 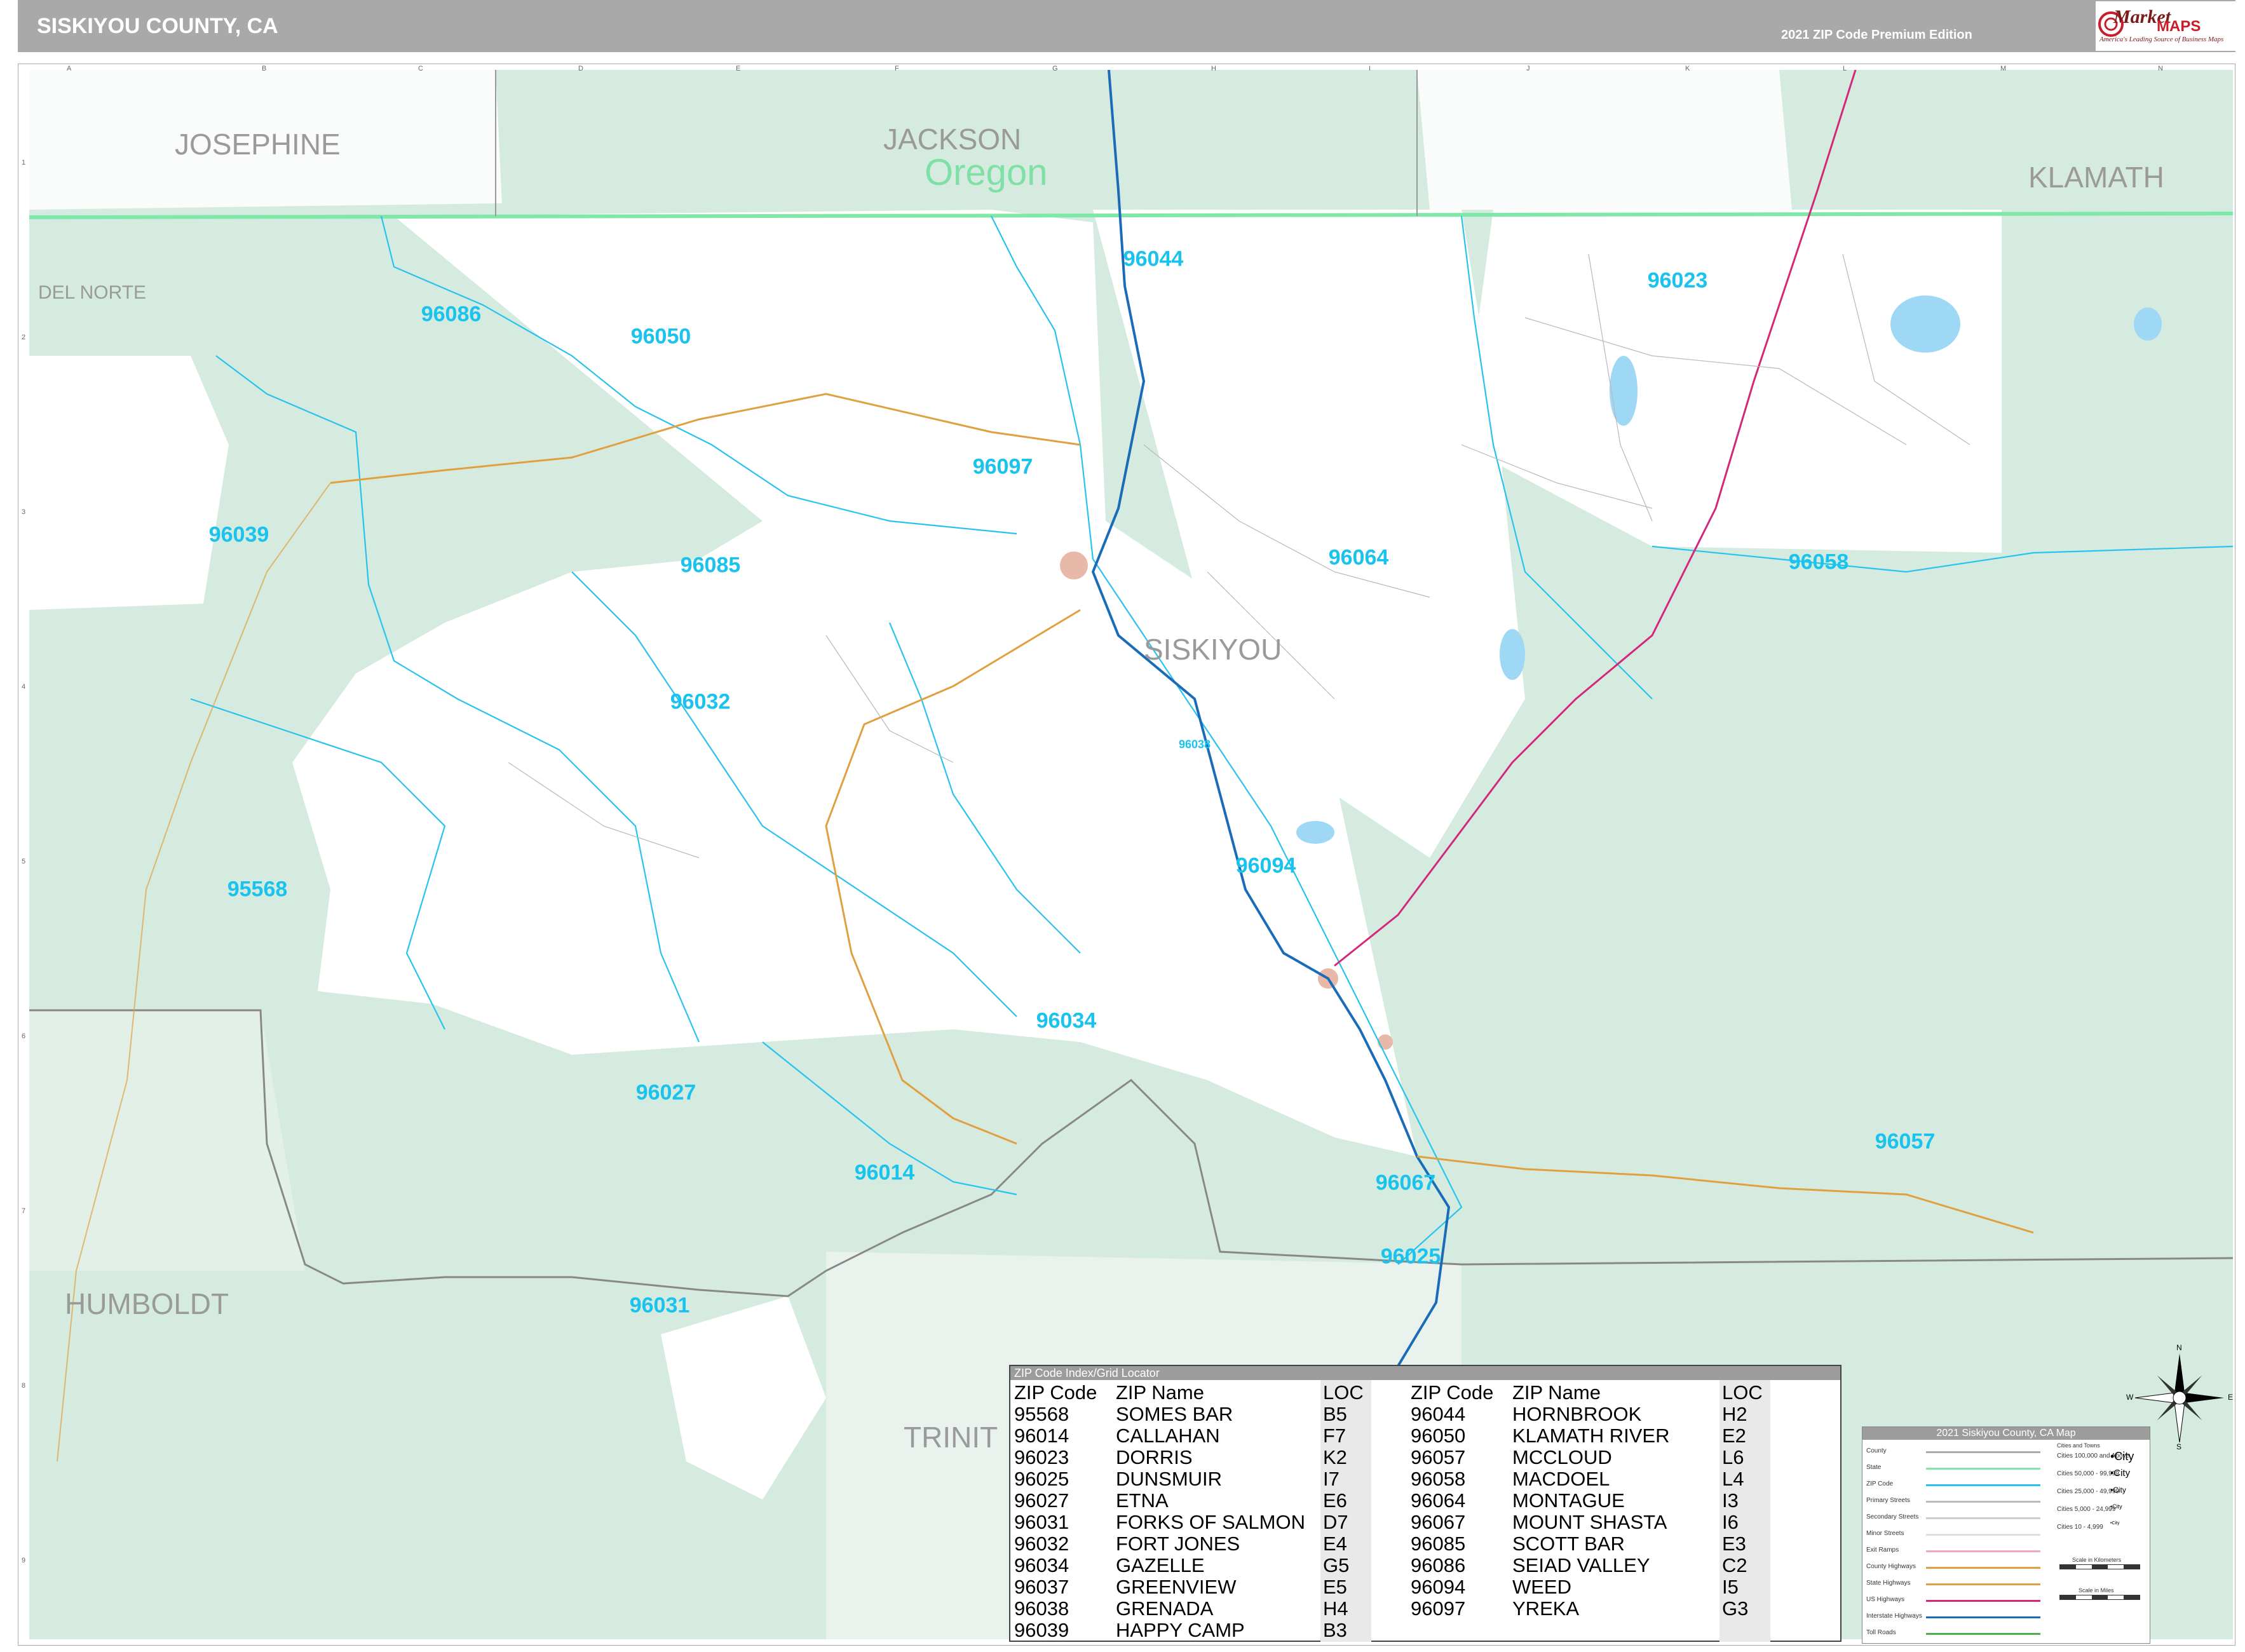 What do you see at coordinates (1885, 1534) in the screenshot?
I see `legend-item-label: Minor Streets` at bounding box center [1885, 1534].